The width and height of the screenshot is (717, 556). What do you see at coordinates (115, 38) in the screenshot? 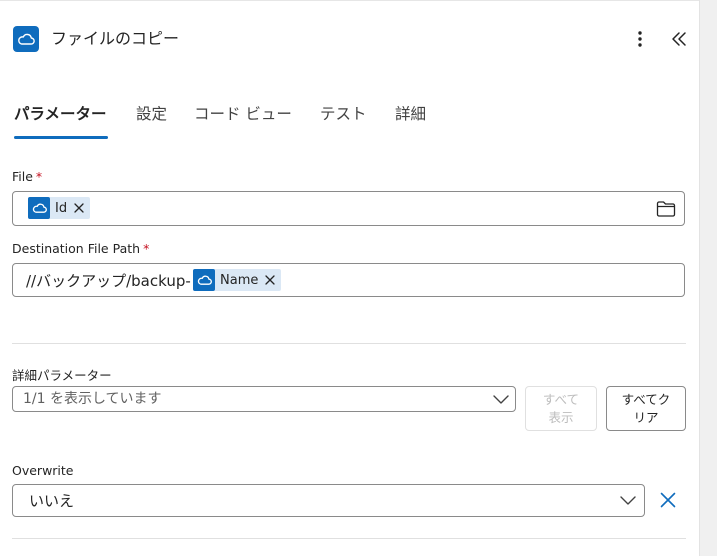
I see `page-title: ファイルのコピー` at bounding box center [115, 38].